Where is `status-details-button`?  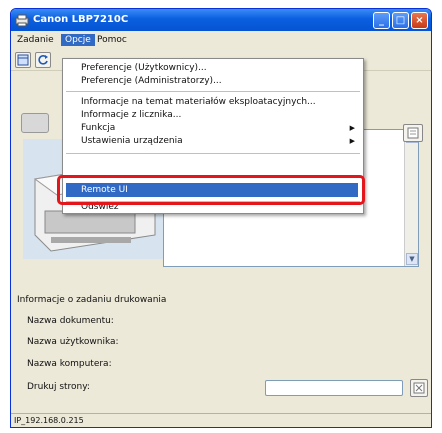
status-details-button is located at coordinates (413, 133).